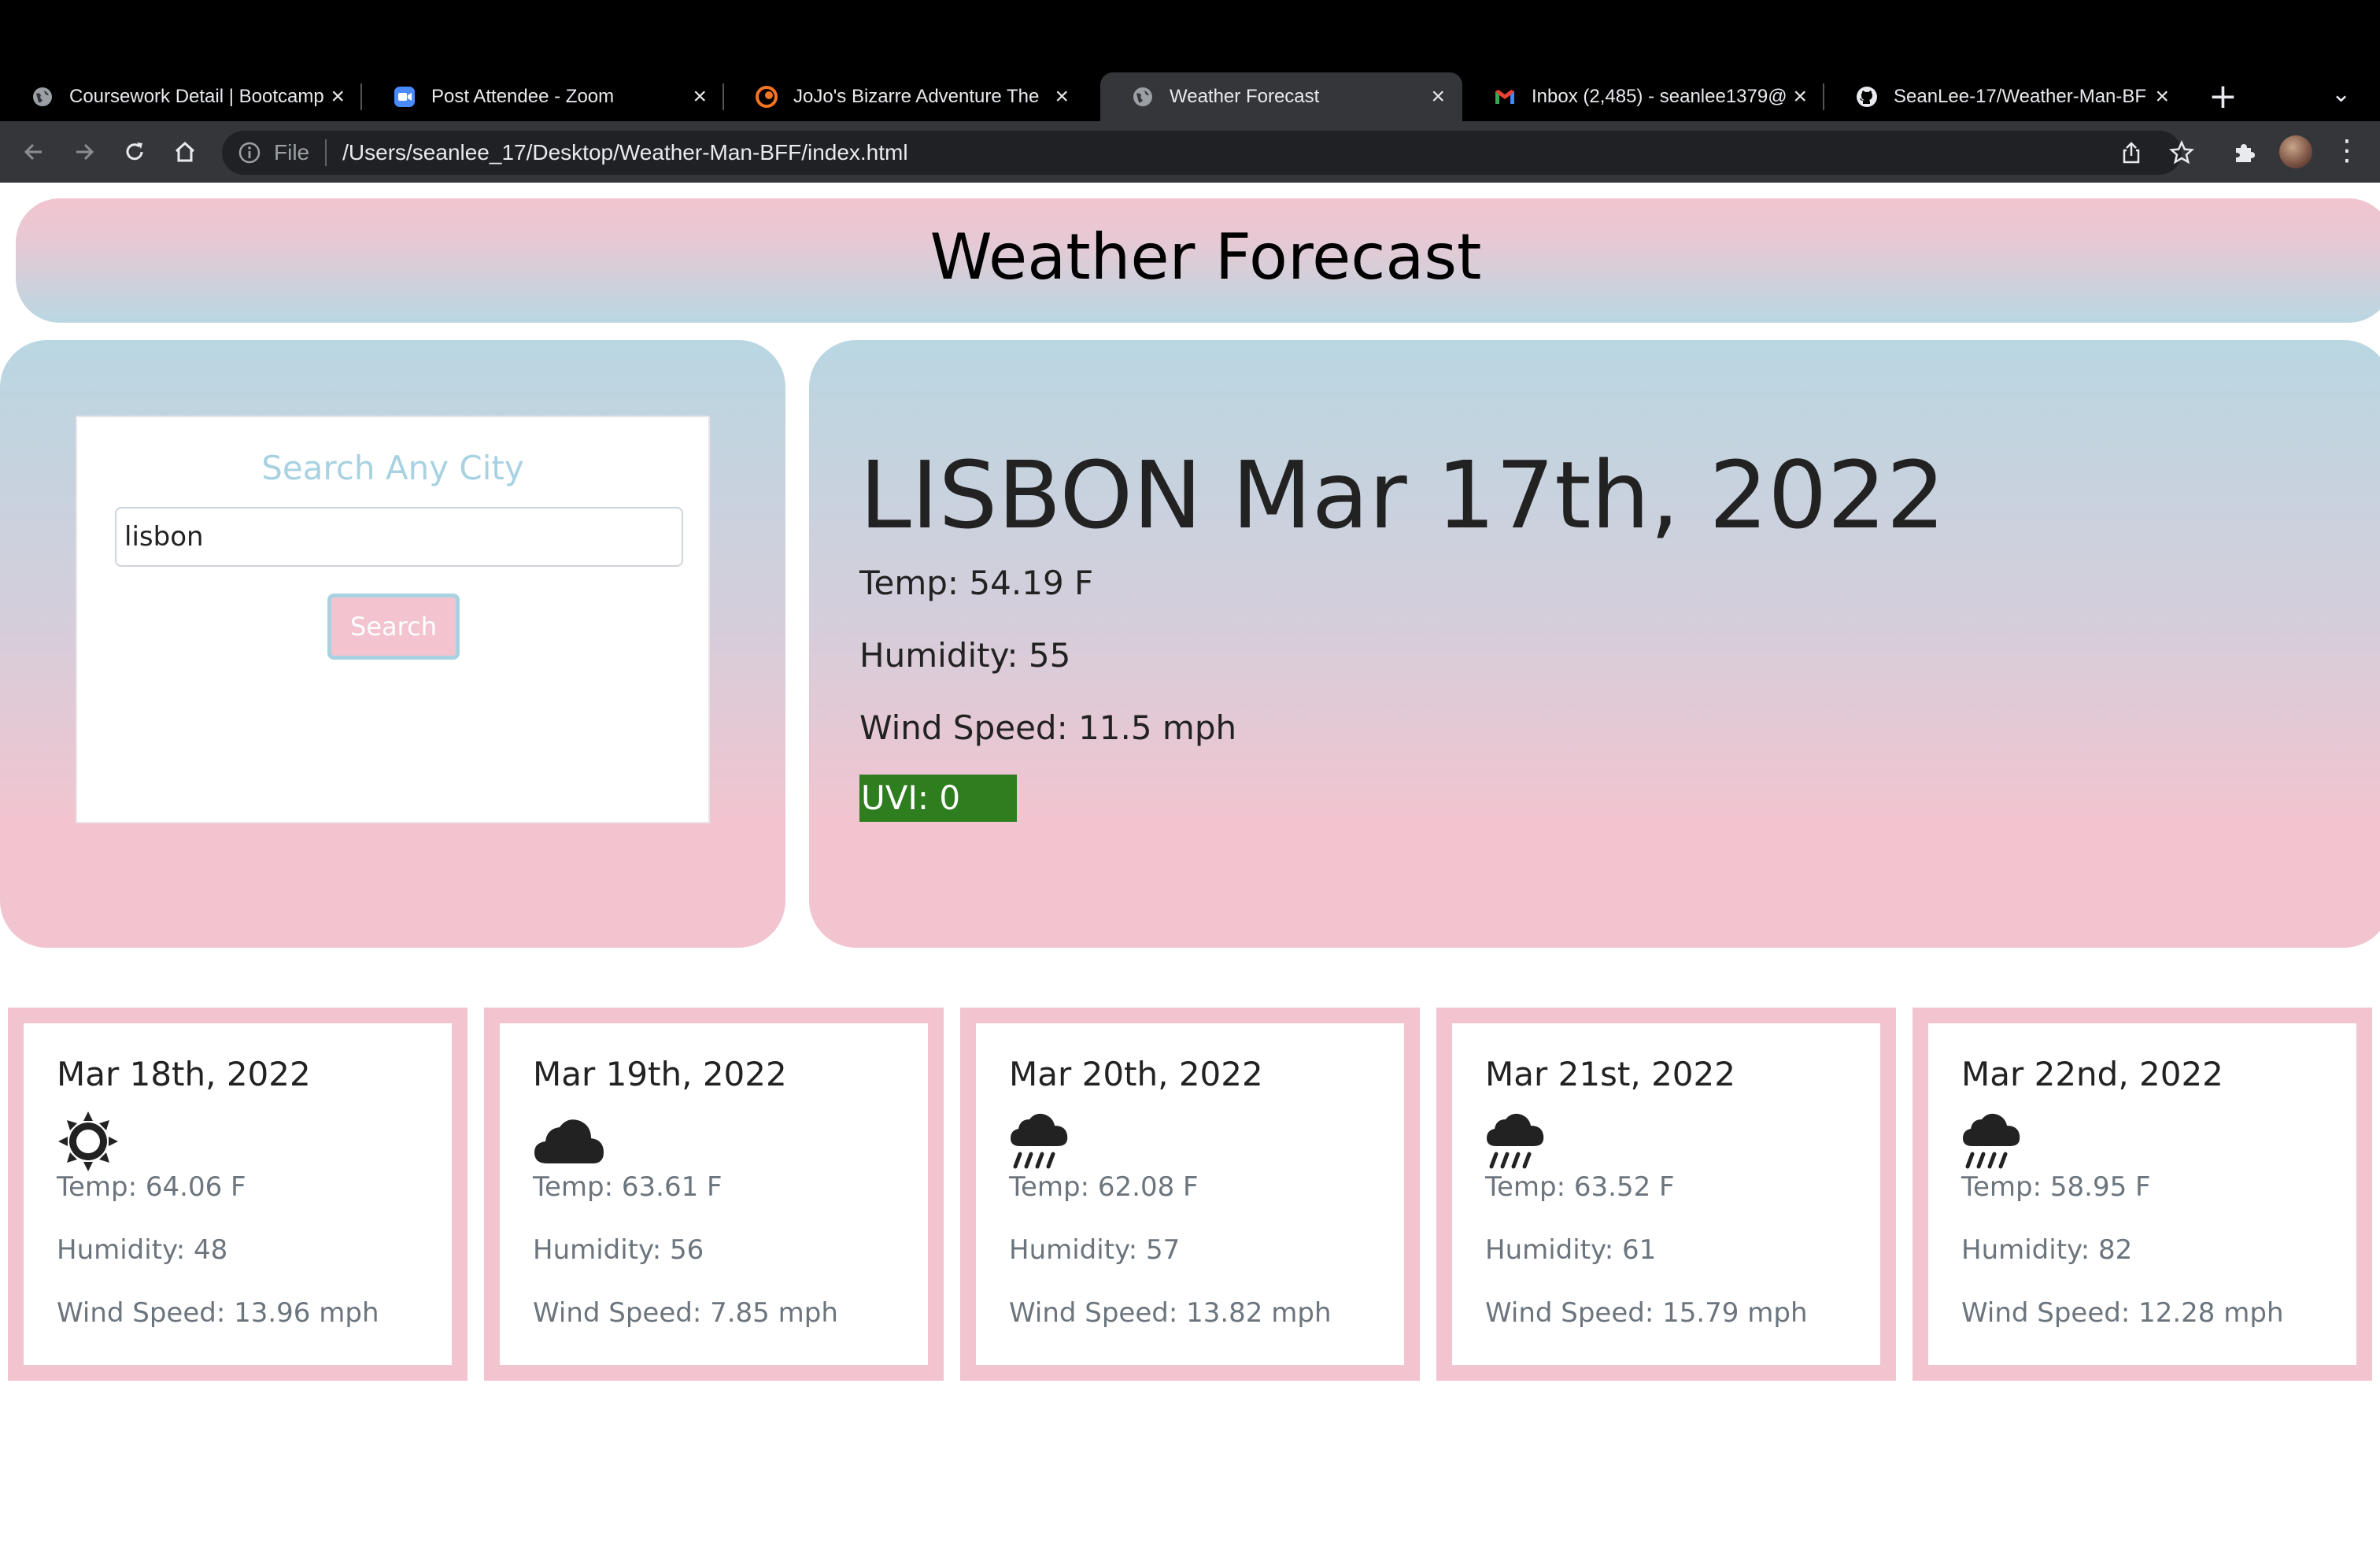  I want to click on share-icon, so click(2131, 152).